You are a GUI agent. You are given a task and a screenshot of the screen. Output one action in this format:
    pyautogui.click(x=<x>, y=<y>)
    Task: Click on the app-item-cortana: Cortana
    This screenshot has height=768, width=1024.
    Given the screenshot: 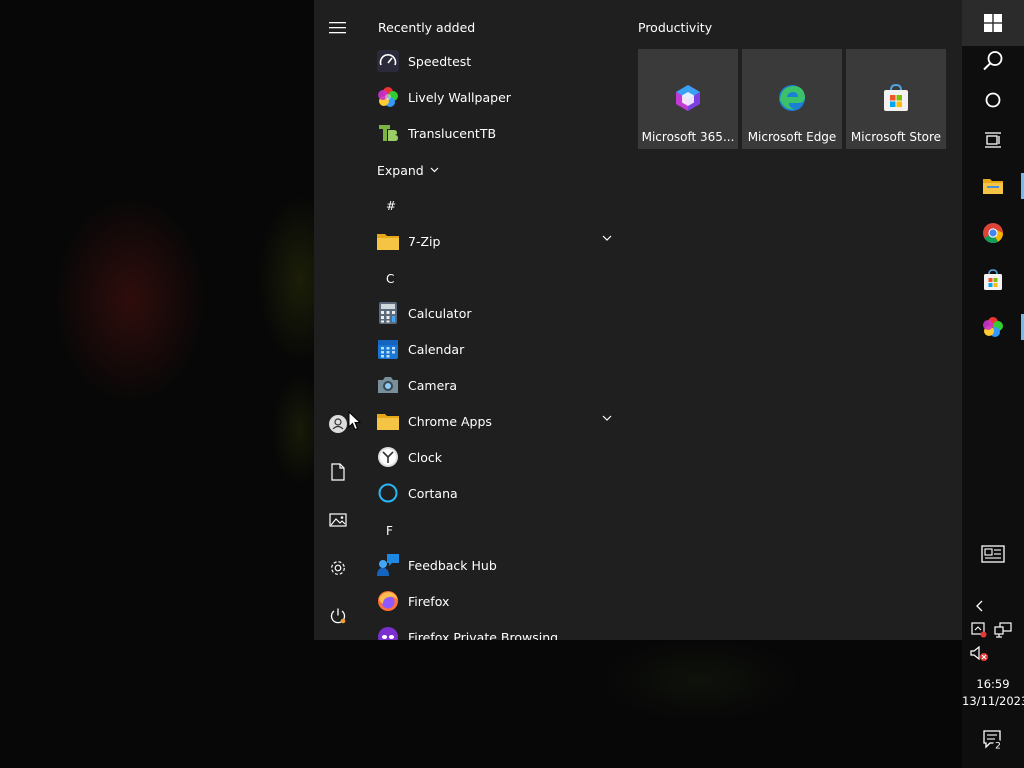 What is the action you would take?
    pyautogui.click(x=499, y=493)
    